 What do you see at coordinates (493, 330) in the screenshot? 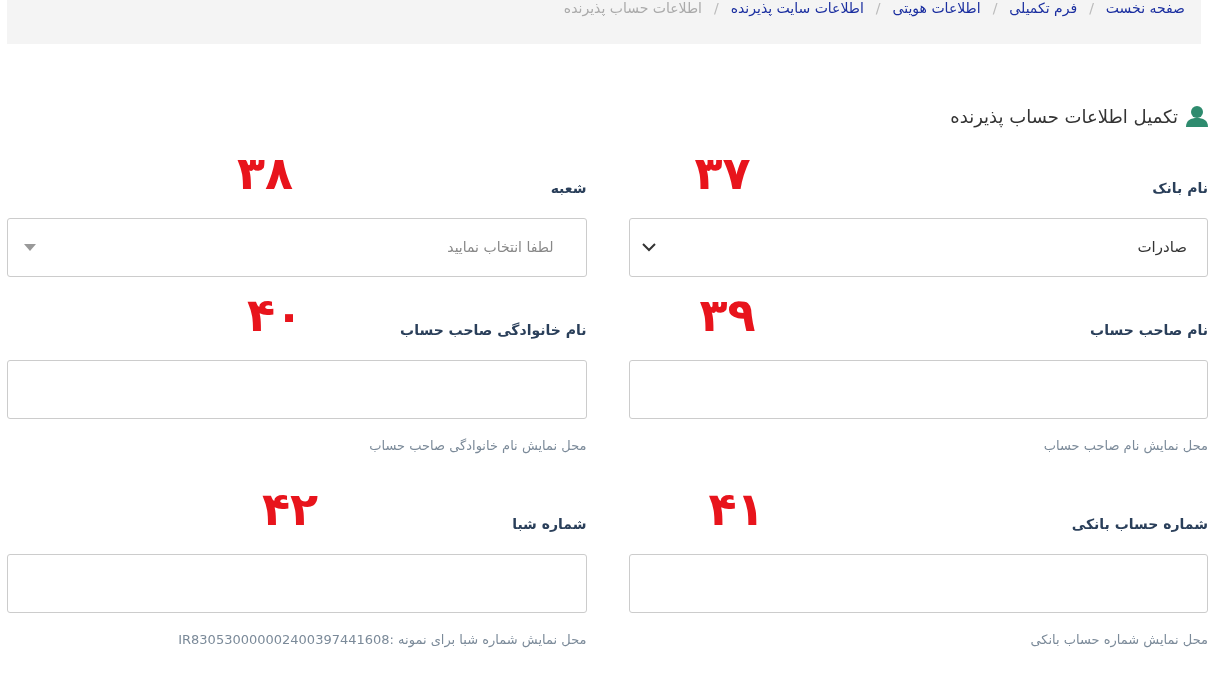
I see `field-label: نام خانوادگی صاحب حساب` at bounding box center [493, 330].